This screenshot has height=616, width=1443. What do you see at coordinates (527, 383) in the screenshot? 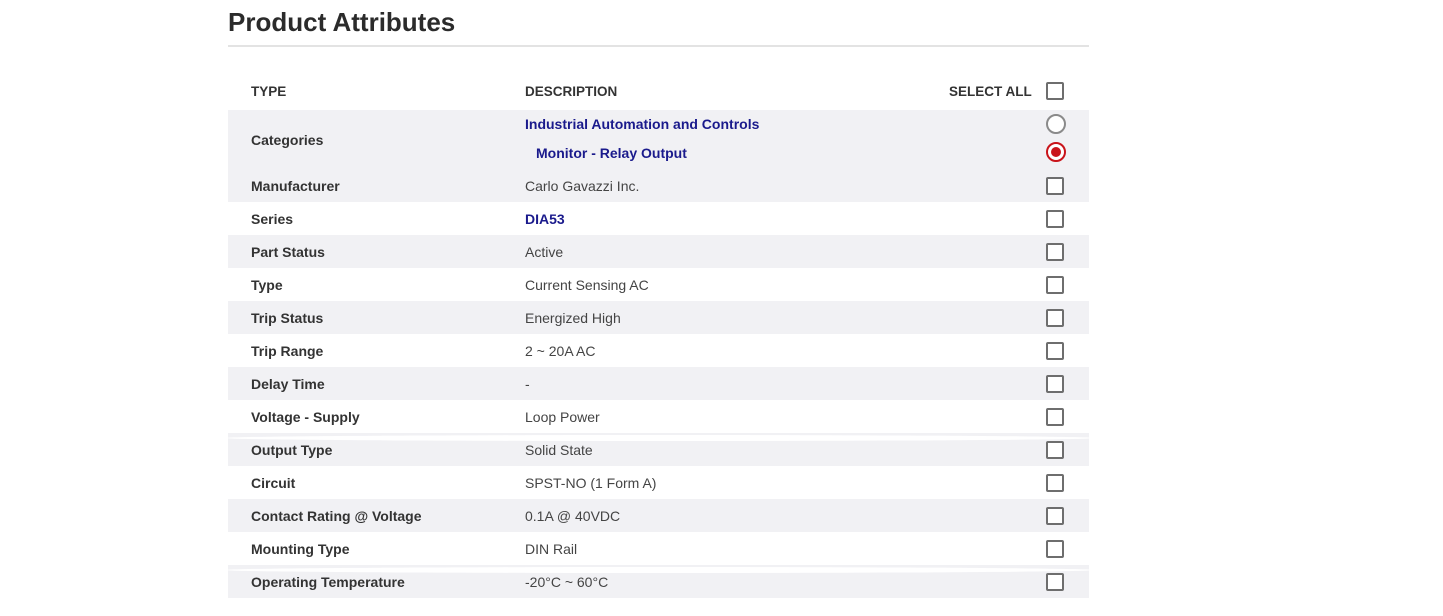
I see `row-description: -` at bounding box center [527, 383].